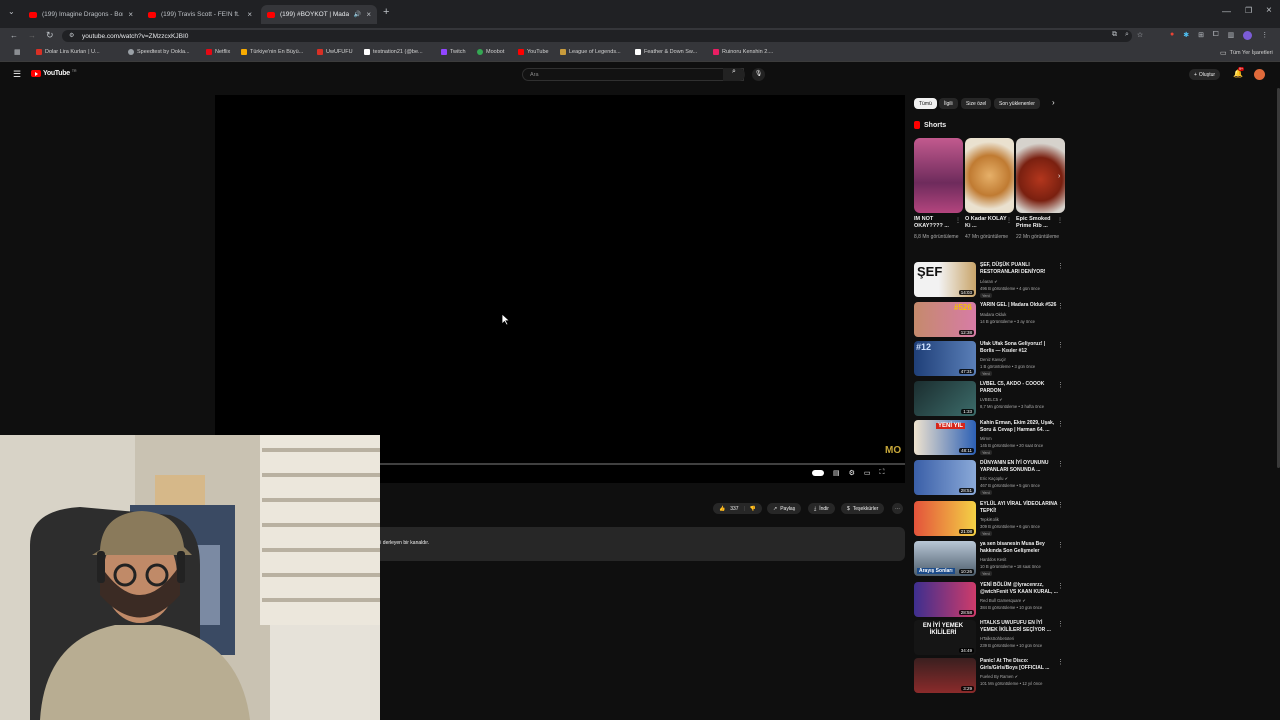  What do you see at coordinates (17, 52) in the screenshot?
I see `apps-grid-icon: ▦` at bounding box center [17, 52].